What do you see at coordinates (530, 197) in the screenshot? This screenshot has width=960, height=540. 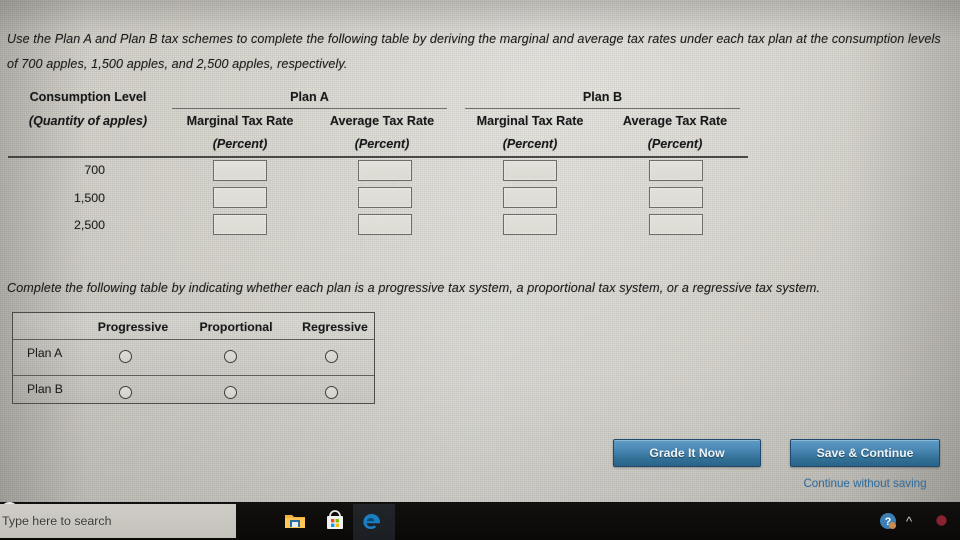 I see `input-1500-plan-b-marginal` at bounding box center [530, 197].